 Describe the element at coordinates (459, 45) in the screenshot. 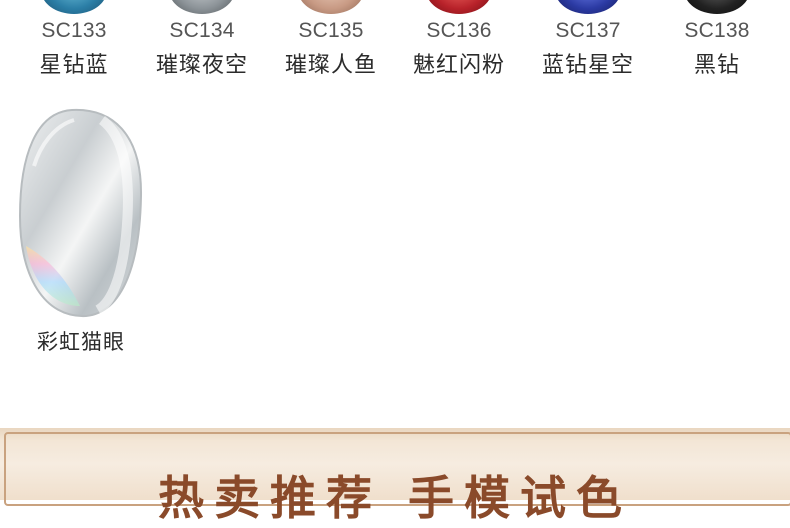

I see `swatch-sc136: SC136 魅红闪粉` at that location.